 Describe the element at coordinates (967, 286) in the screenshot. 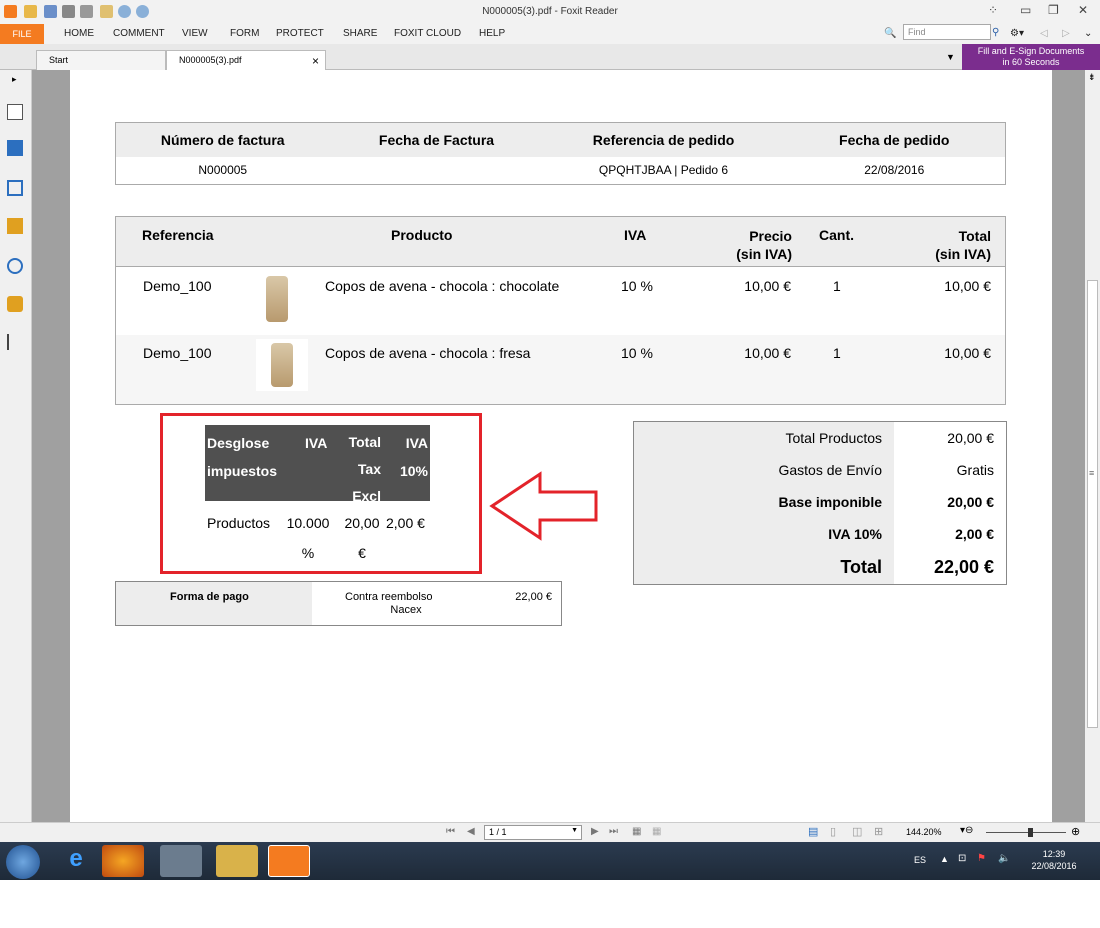

I see `row-total: 10,00 €` at that location.